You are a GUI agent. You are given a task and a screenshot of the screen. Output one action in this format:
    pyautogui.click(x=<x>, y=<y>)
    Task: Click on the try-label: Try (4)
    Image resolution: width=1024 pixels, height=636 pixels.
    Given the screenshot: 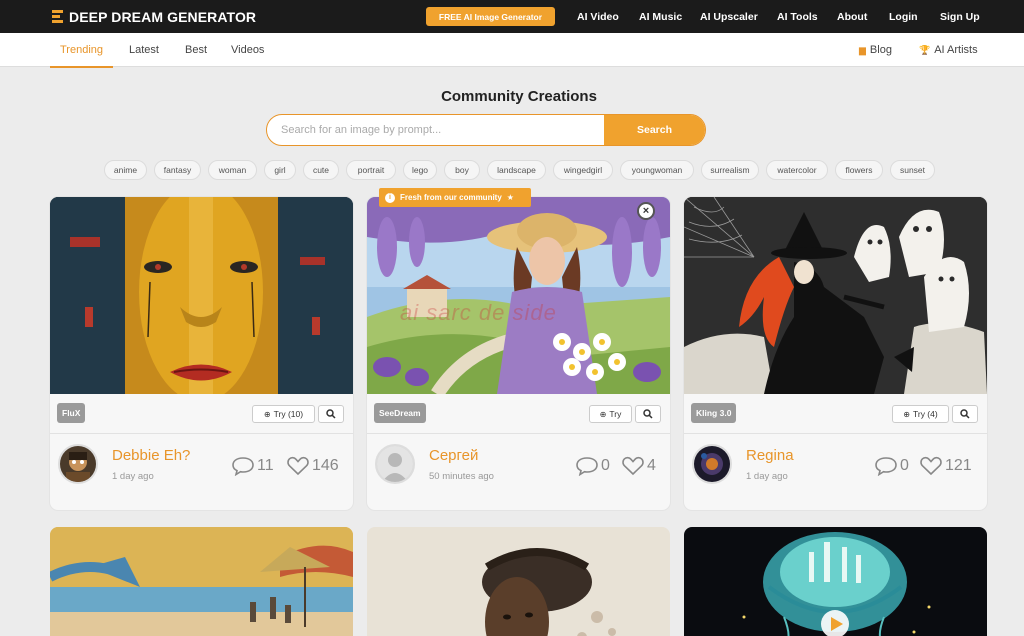 What is the action you would take?
    pyautogui.click(x=925, y=414)
    